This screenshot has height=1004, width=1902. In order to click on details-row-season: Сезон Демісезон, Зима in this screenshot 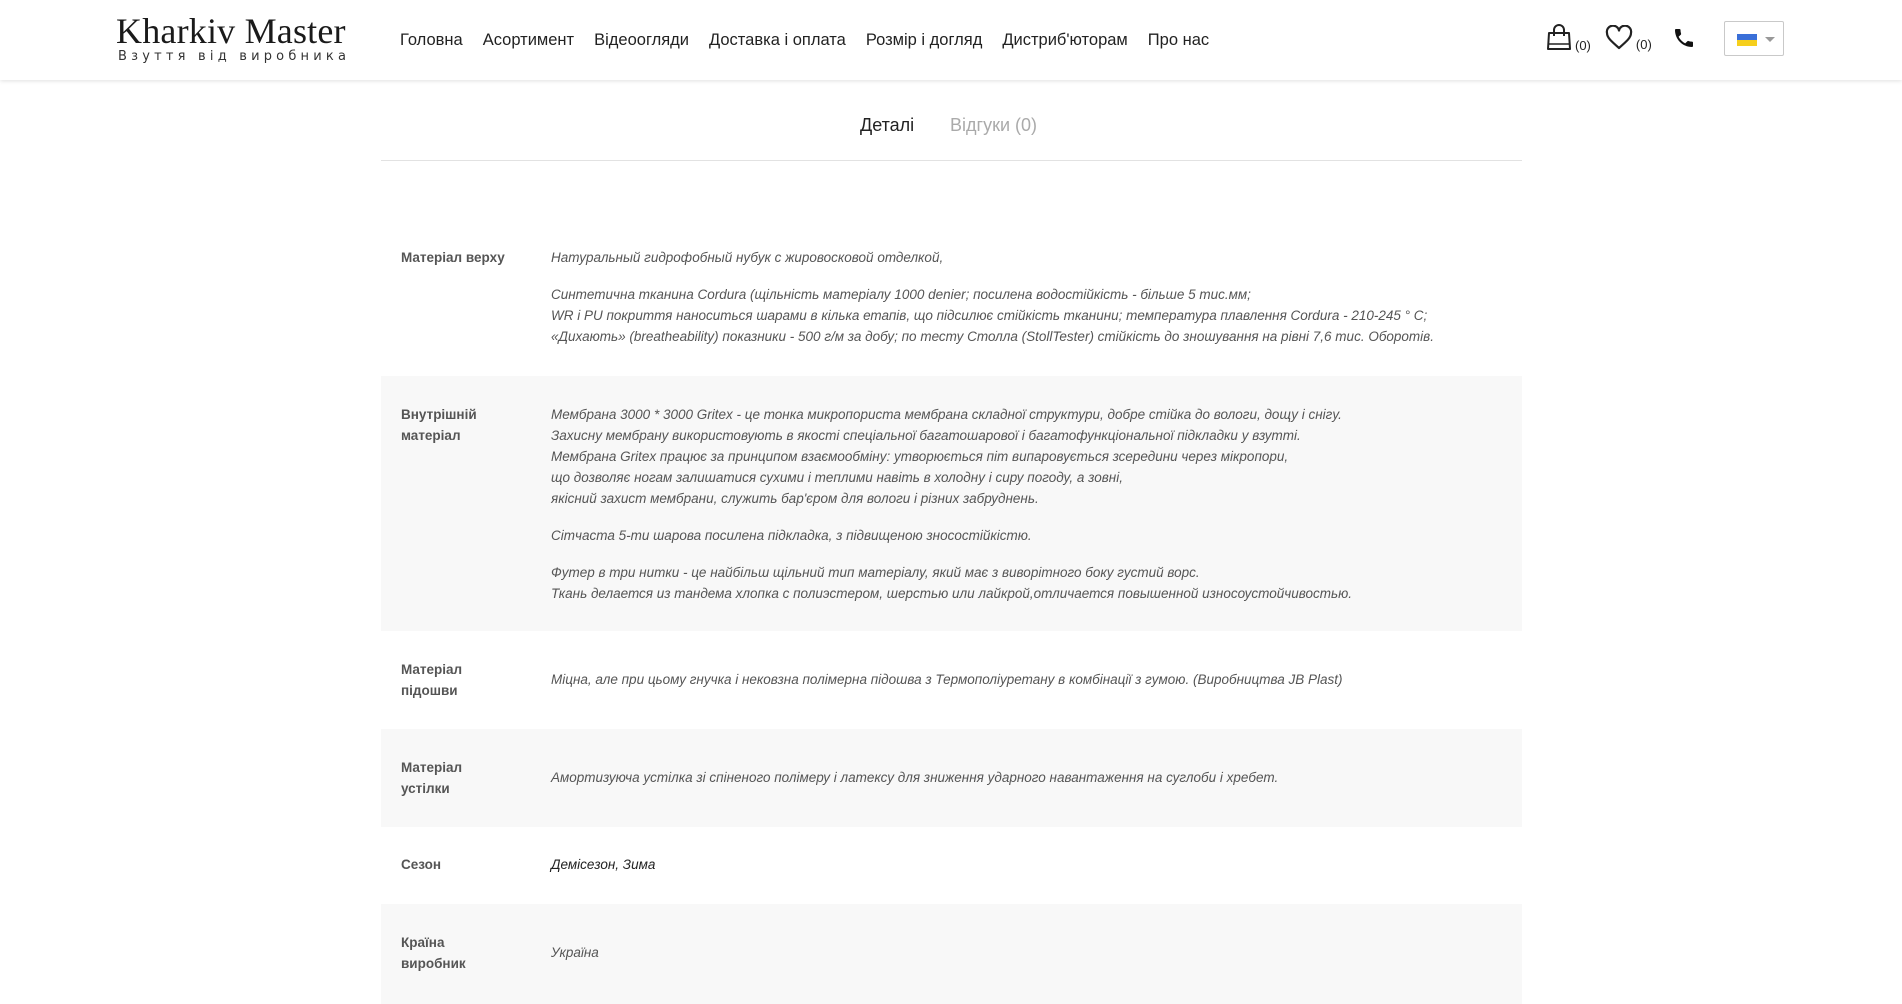, I will do `click(951, 865)`.